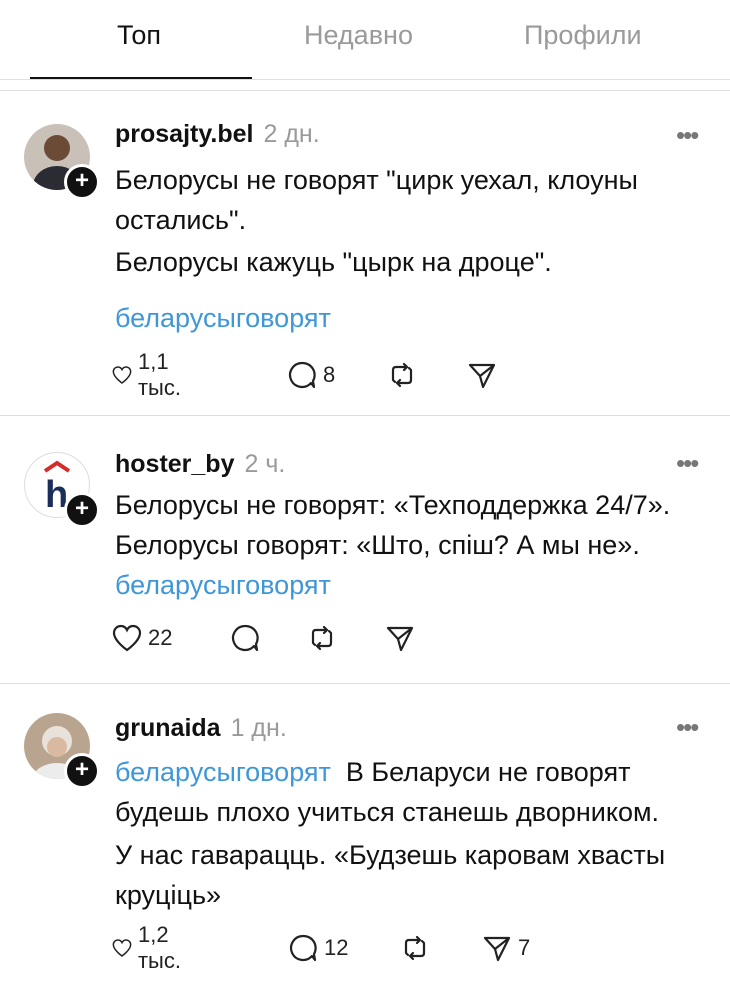 The height and width of the screenshot is (989, 730). I want to click on post-time: 2 ч., so click(265, 464).